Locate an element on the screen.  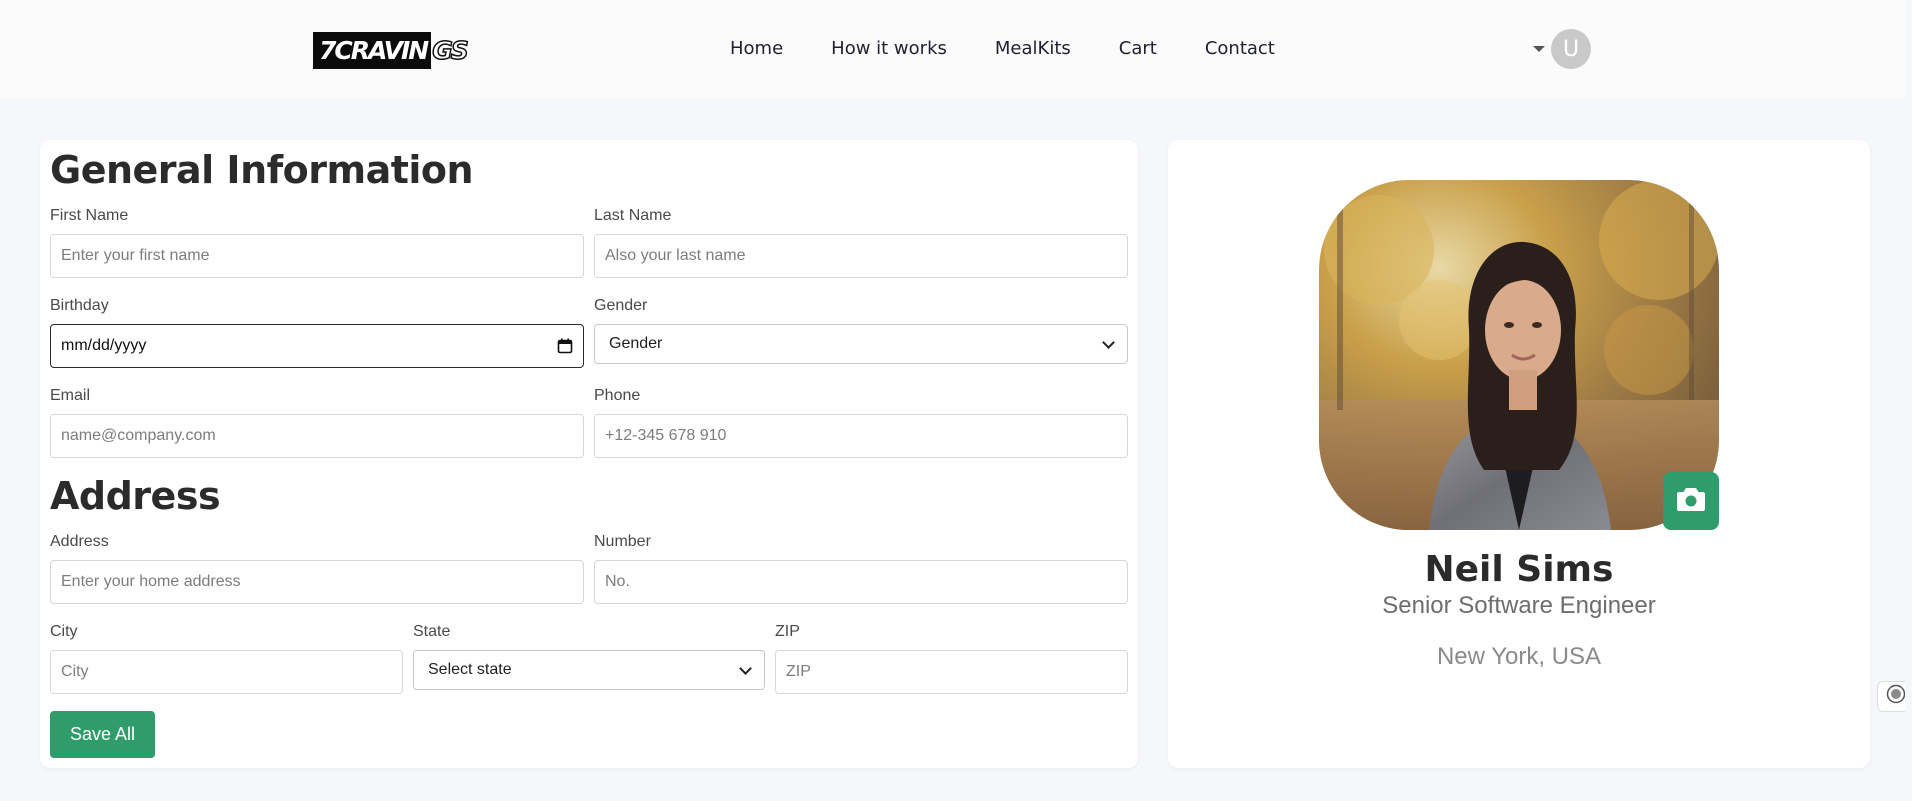
address-heading: Address is located at coordinates (135, 496).